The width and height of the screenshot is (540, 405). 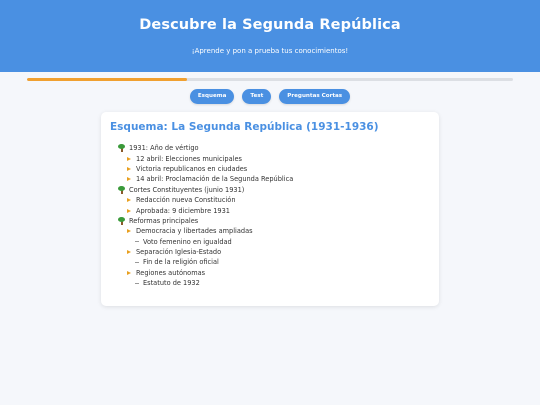 I want to click on outline-item-text: Estatuto de 1932, so click(x=171, y=283).